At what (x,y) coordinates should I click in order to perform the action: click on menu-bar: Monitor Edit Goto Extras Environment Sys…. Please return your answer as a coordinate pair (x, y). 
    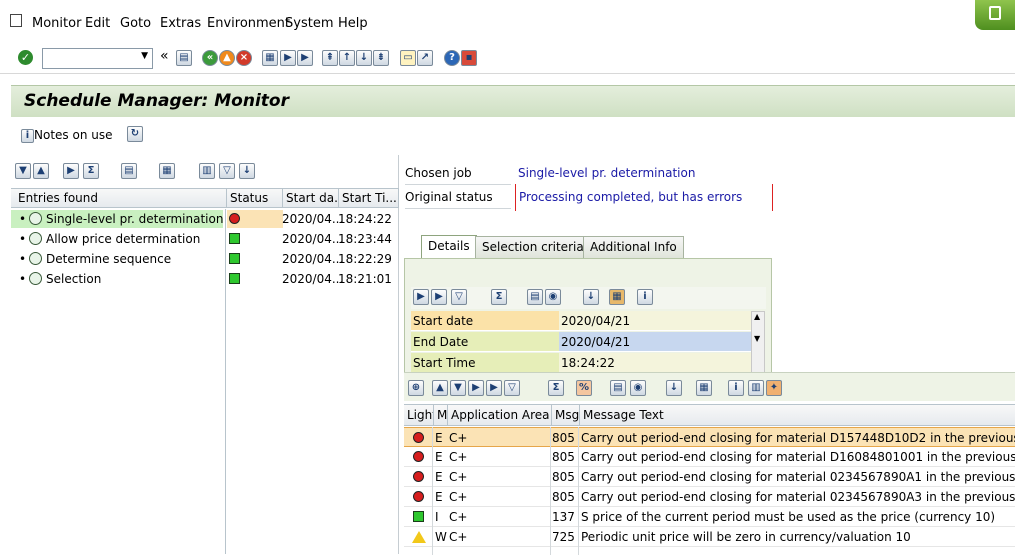
    Looking at the image, I should click on (507, 21).